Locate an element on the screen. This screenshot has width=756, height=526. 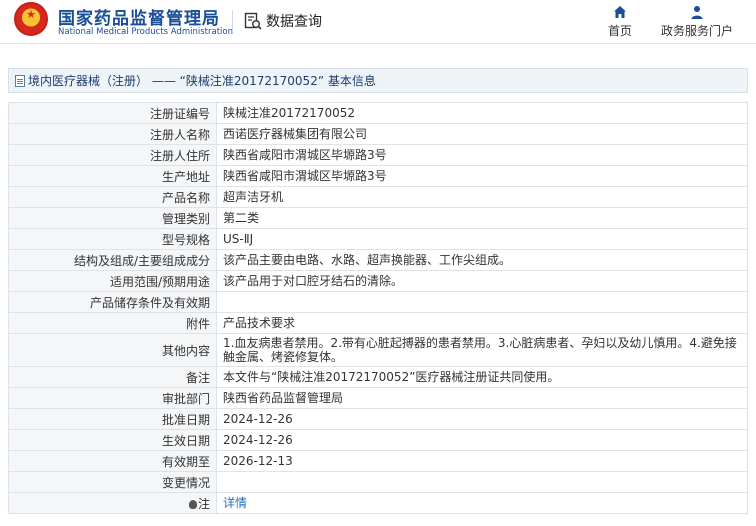
row-label: 附件 is located at coordinates (112, 323).